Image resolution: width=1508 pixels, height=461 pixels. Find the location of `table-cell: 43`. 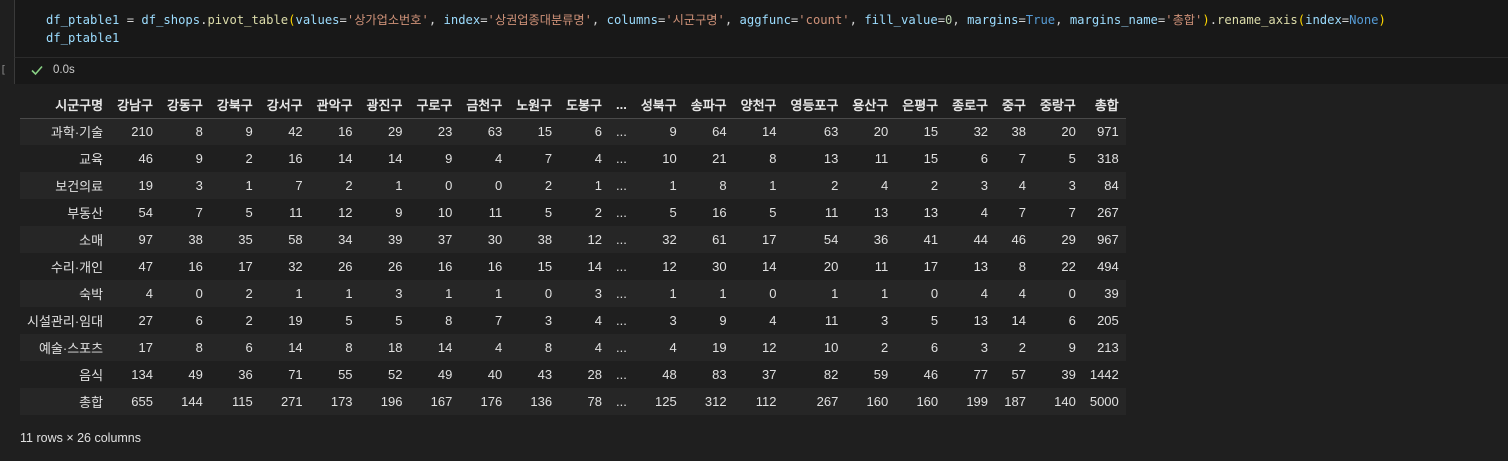

table-cell: 43 is located at coordinates (545, 374).